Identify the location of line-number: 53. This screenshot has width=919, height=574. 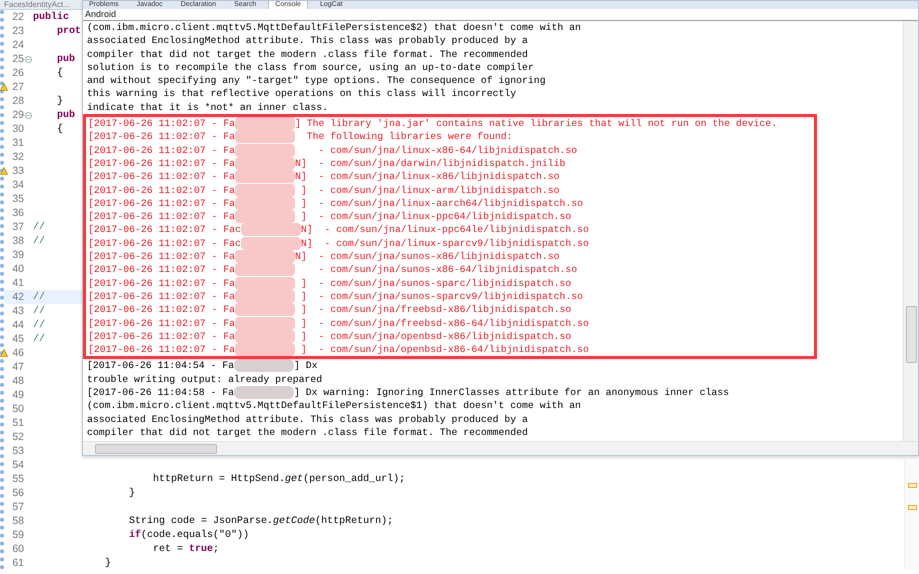
(17, 451).